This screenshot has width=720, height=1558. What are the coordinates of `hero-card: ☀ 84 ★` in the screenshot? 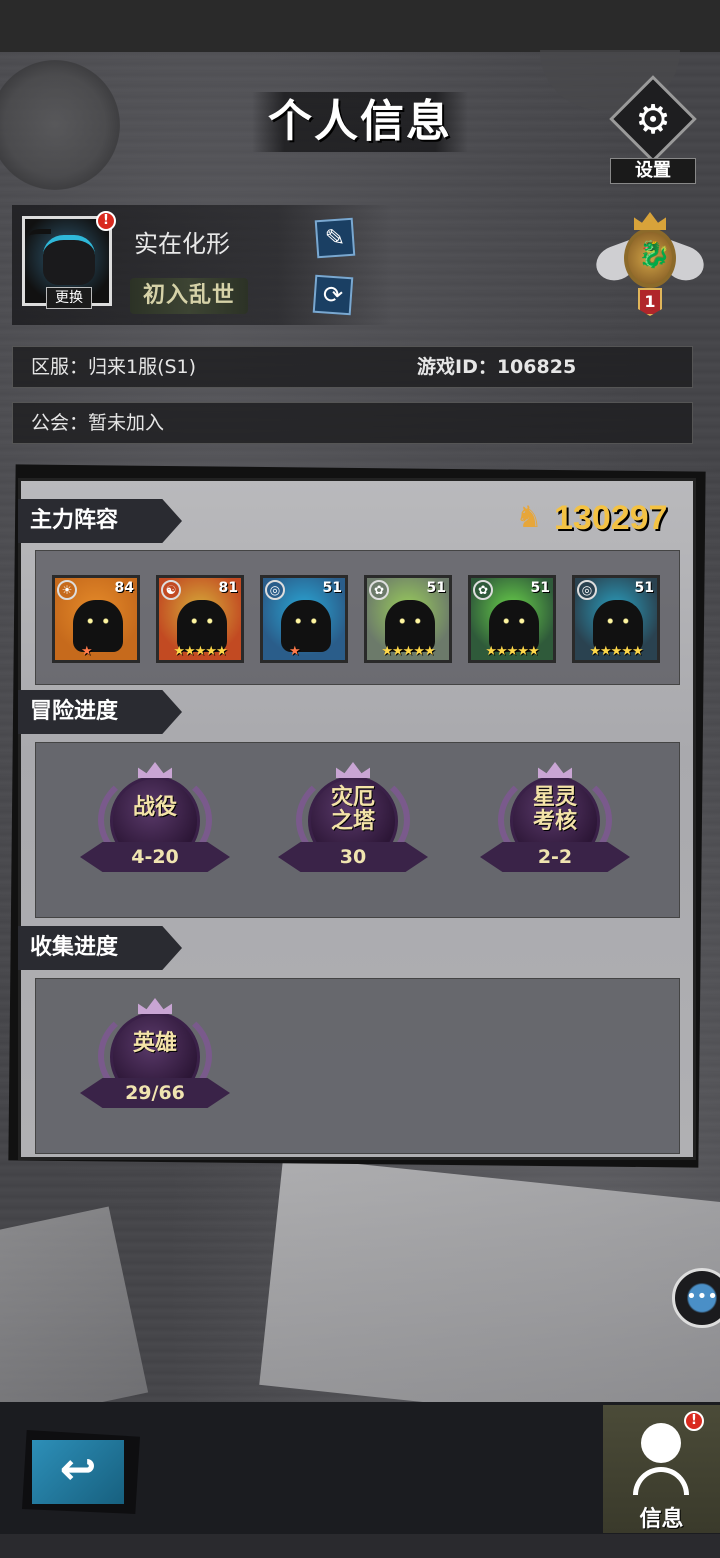 It's located at (96, 619).